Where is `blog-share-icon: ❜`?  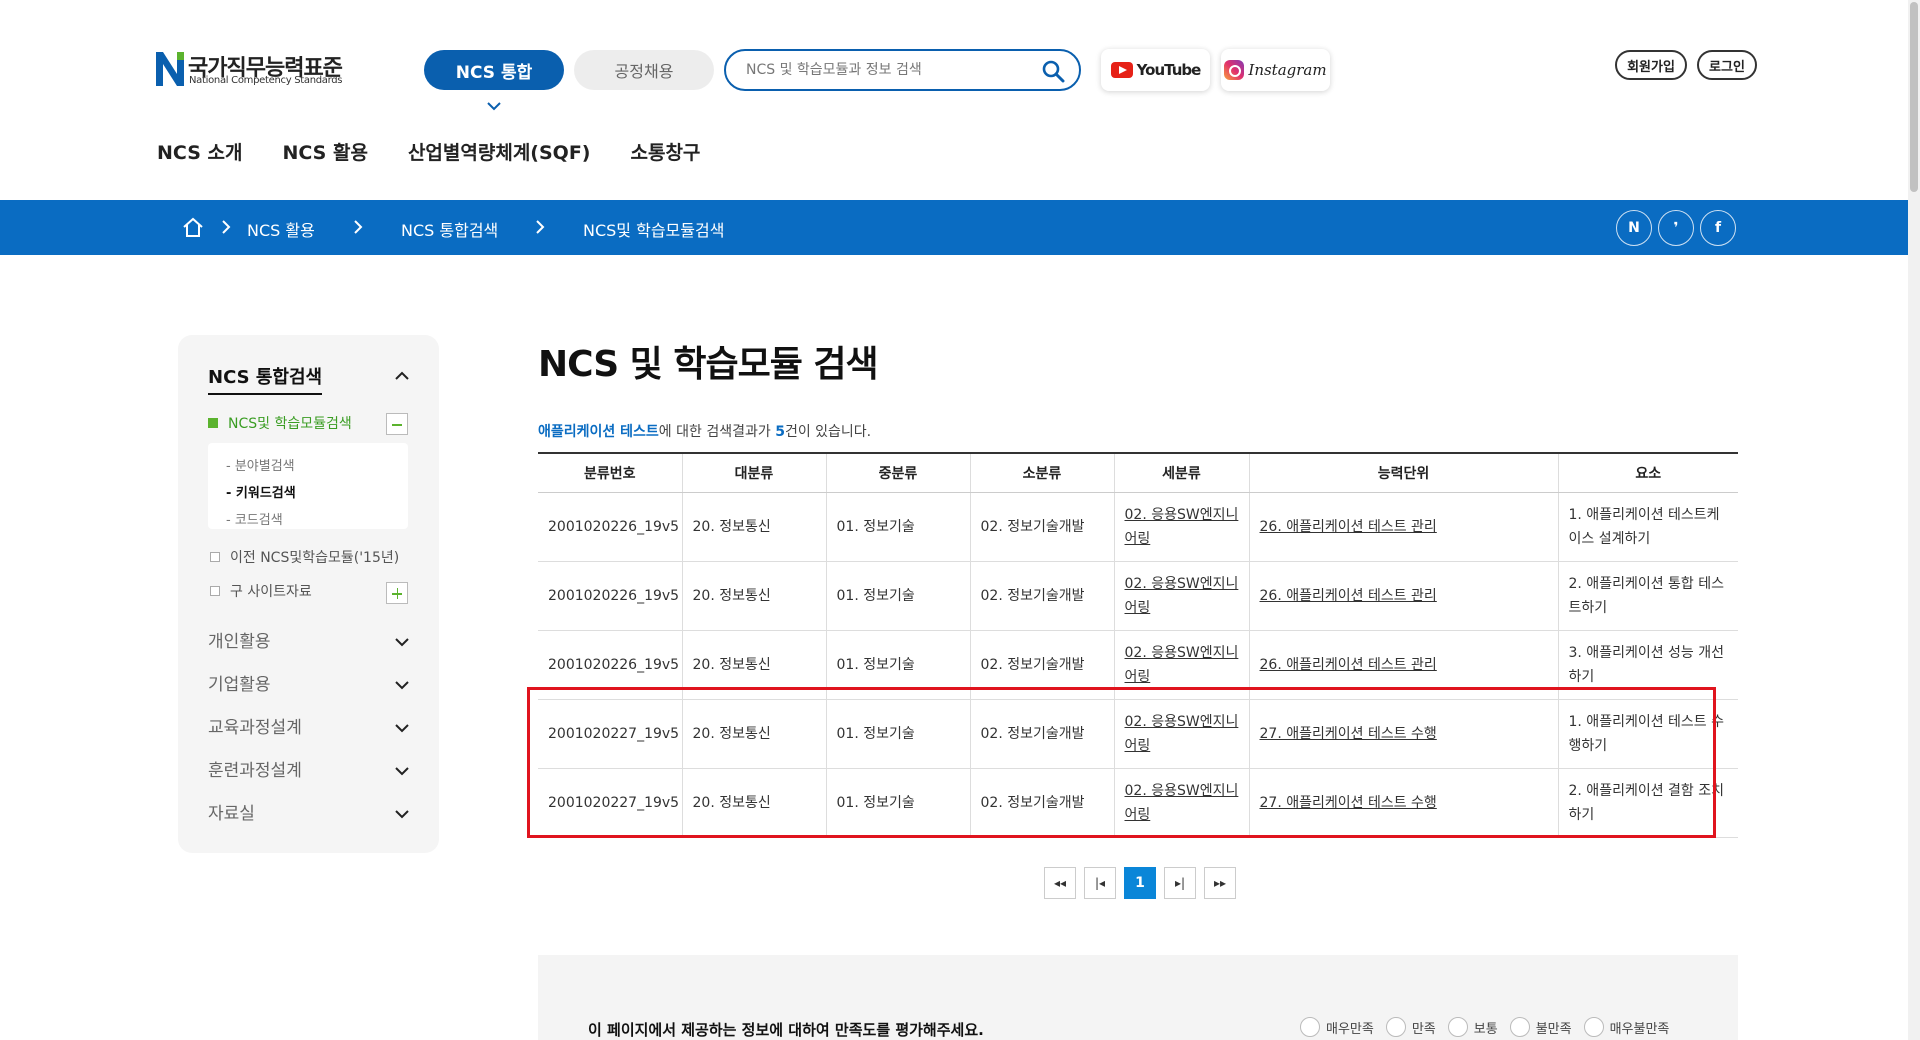
blog-share-icon: ❜ is located at coordinates (1676, 228).